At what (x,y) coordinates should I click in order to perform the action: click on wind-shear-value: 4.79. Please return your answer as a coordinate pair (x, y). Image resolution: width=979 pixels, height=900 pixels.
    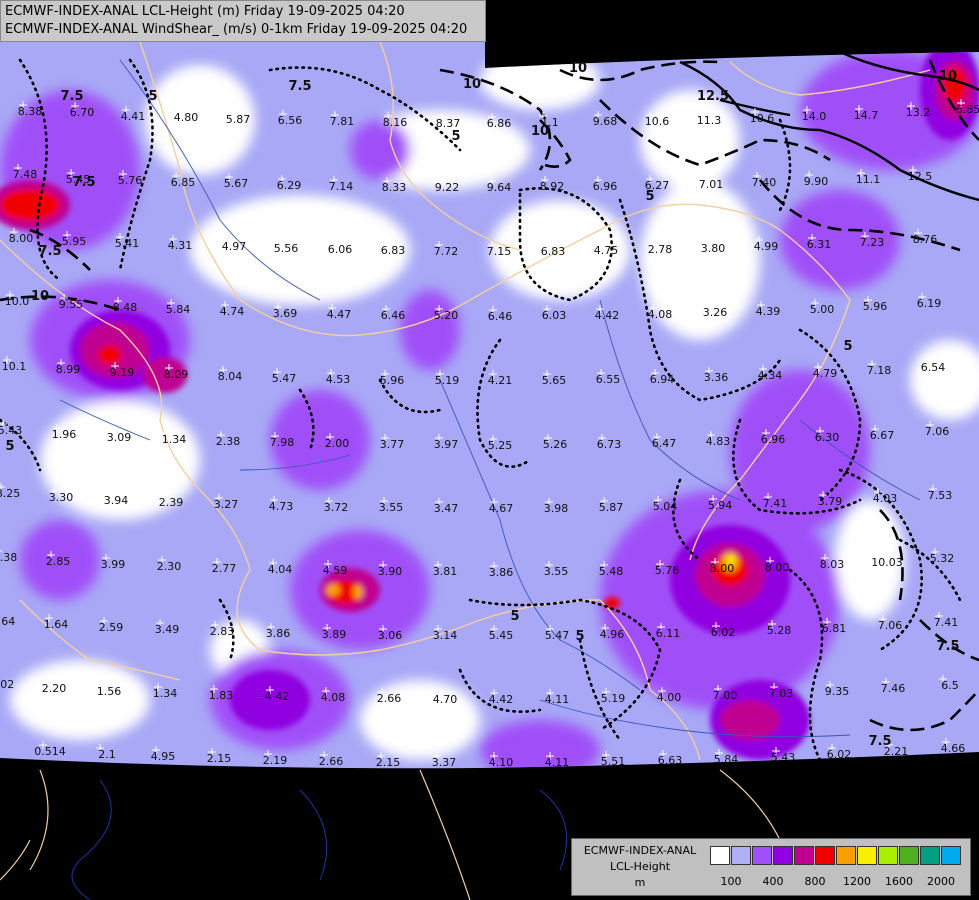
    Looking at the image, I should click on (825, 373).